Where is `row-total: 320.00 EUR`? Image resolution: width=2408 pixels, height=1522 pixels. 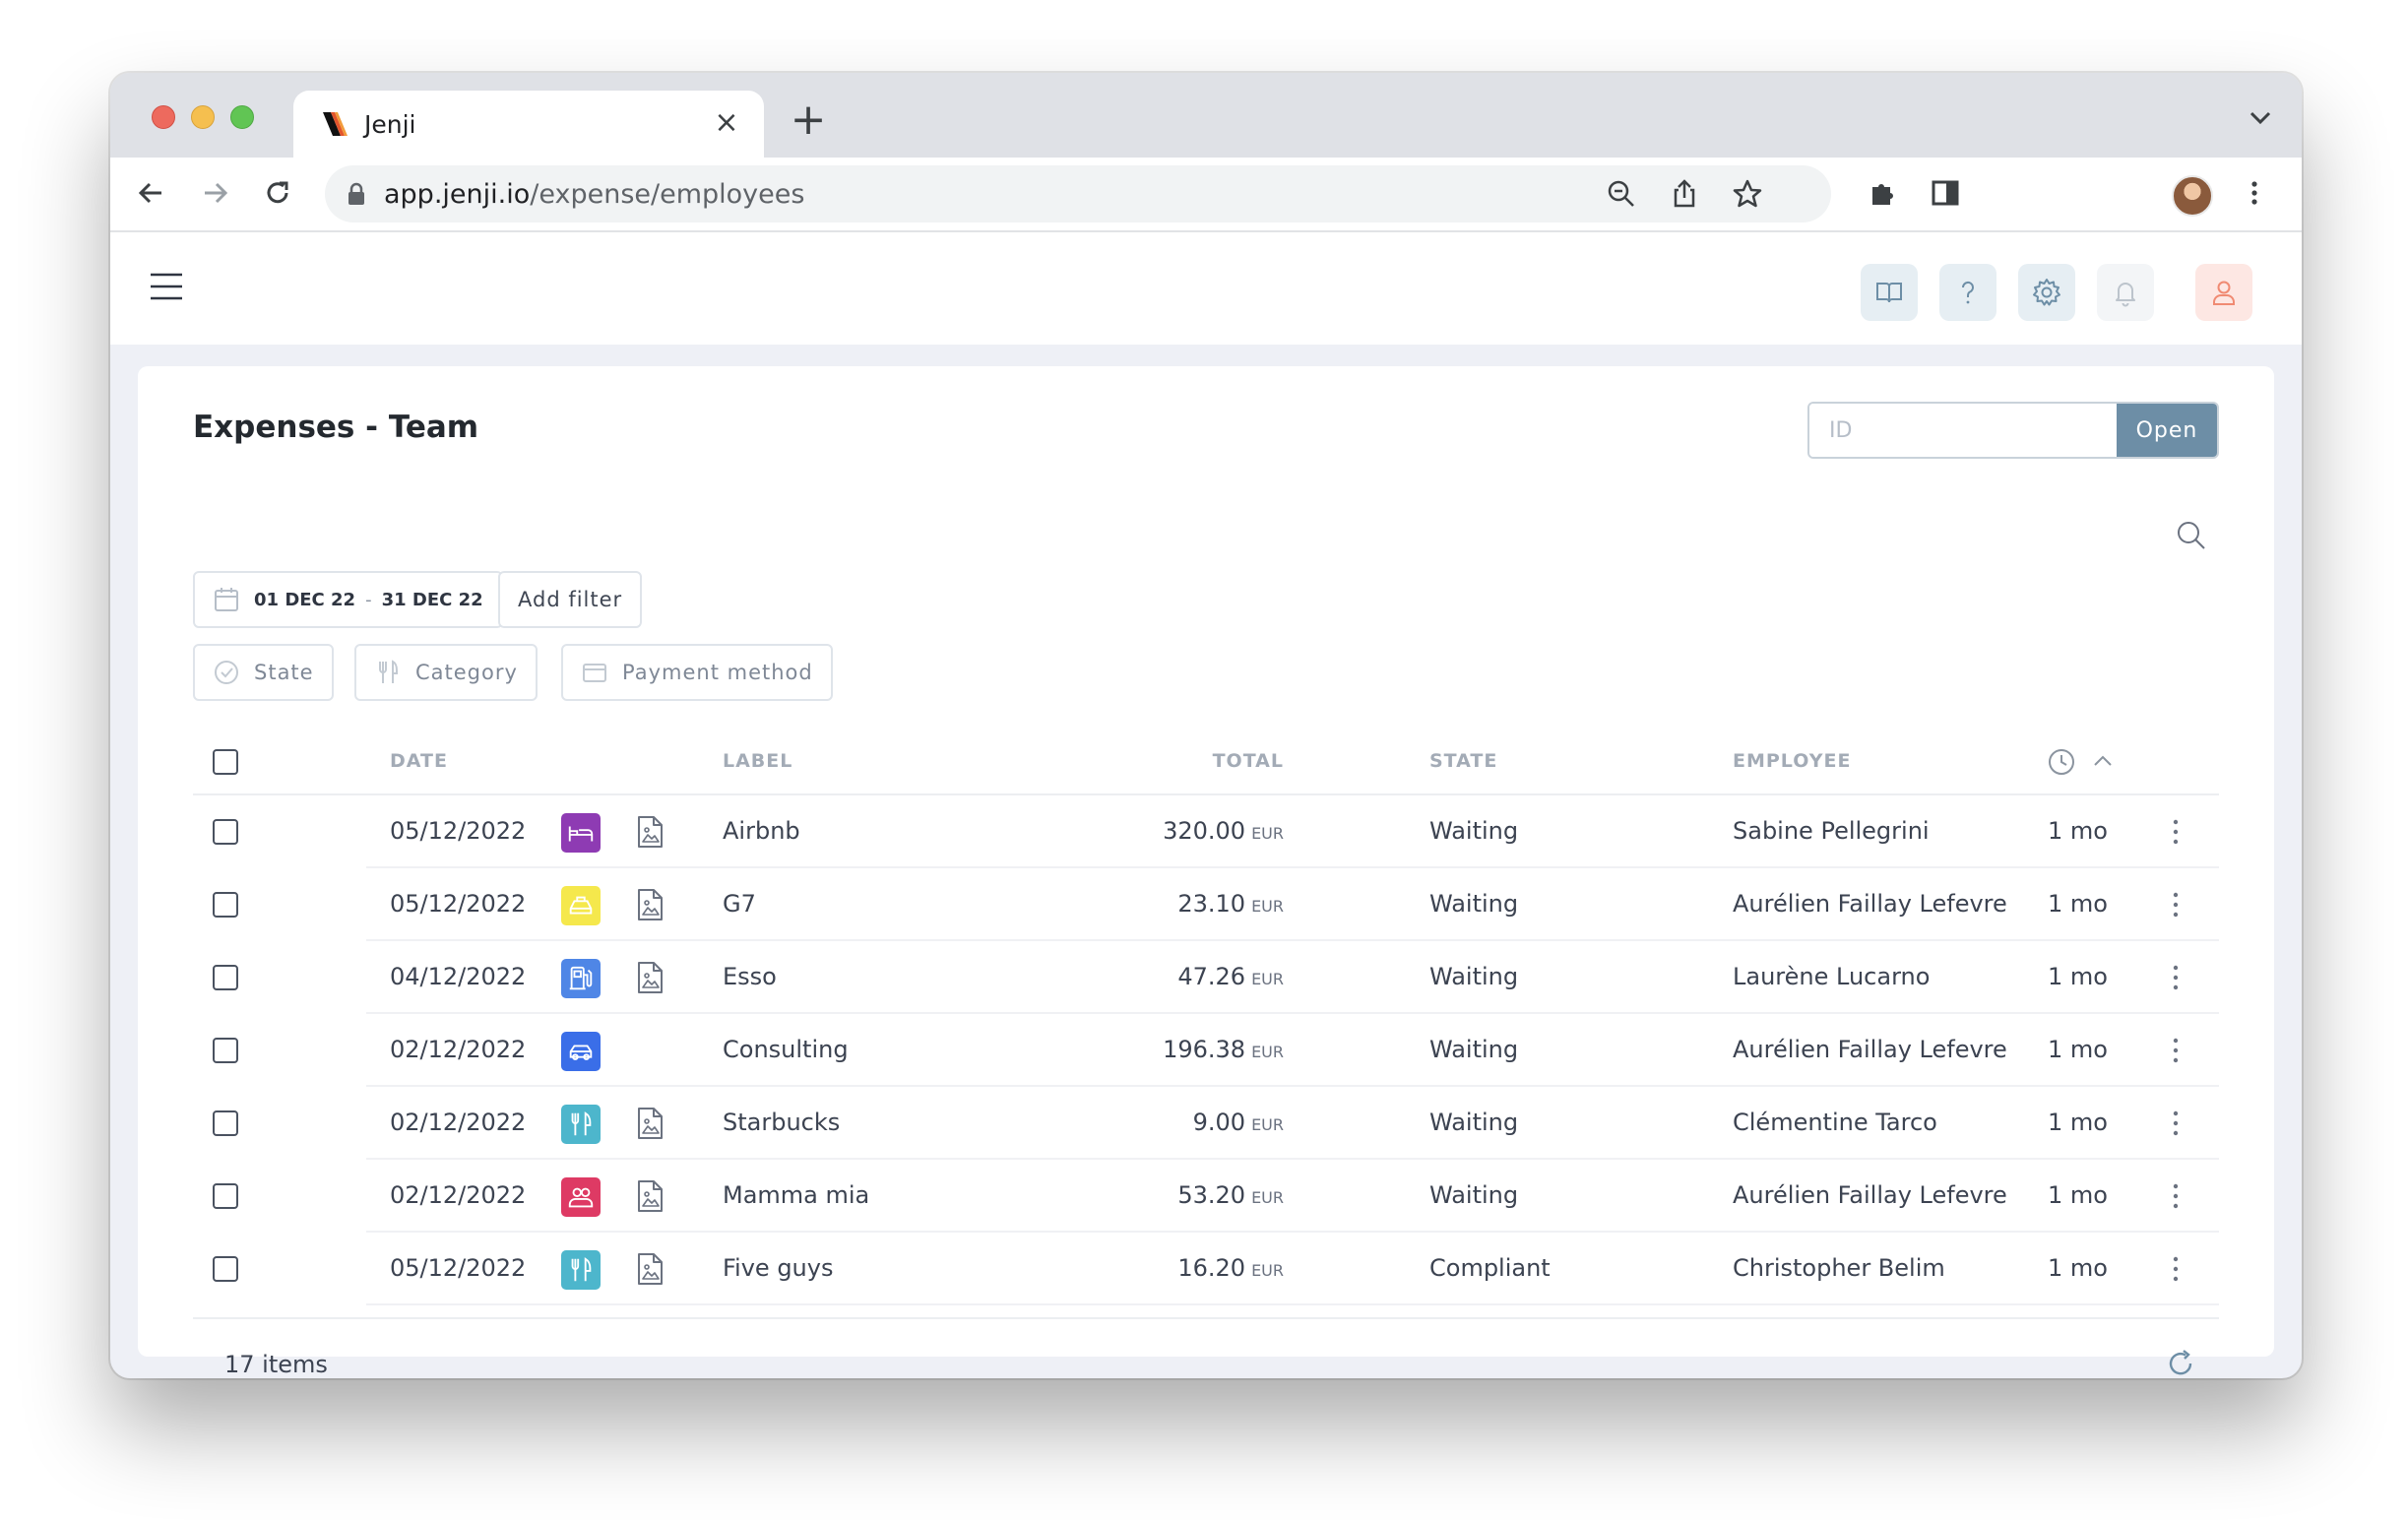 row-total: 320.00 EUR is located at coordinates (1223, 831).